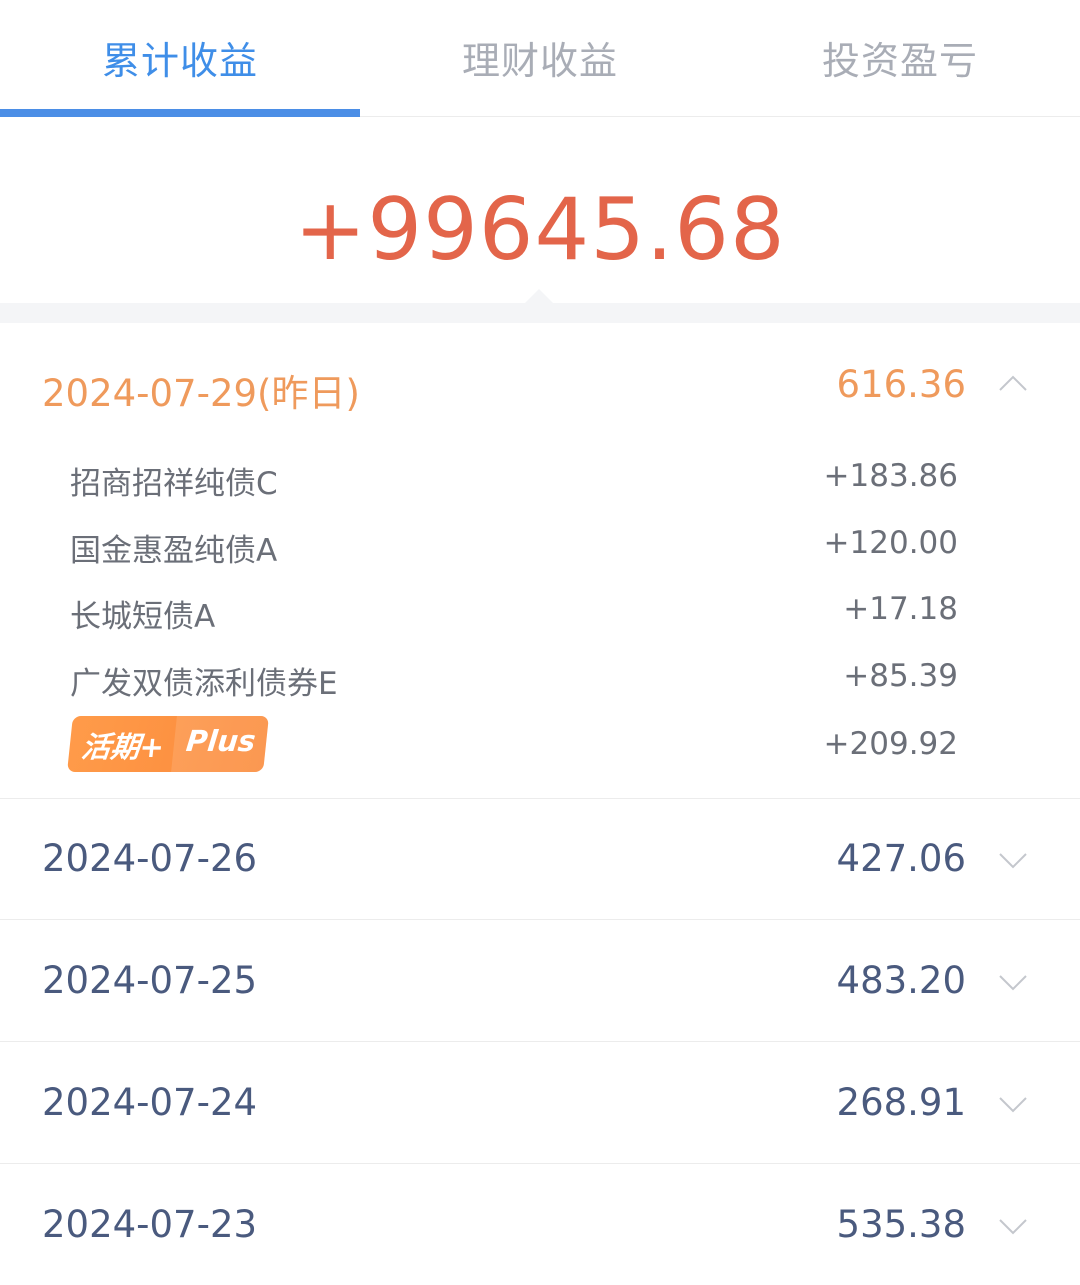  What do you see at coordinates (540, 230) in the screenshot?
I see `total-earnings-value: +99645.68` at bounding box center [540, 230].